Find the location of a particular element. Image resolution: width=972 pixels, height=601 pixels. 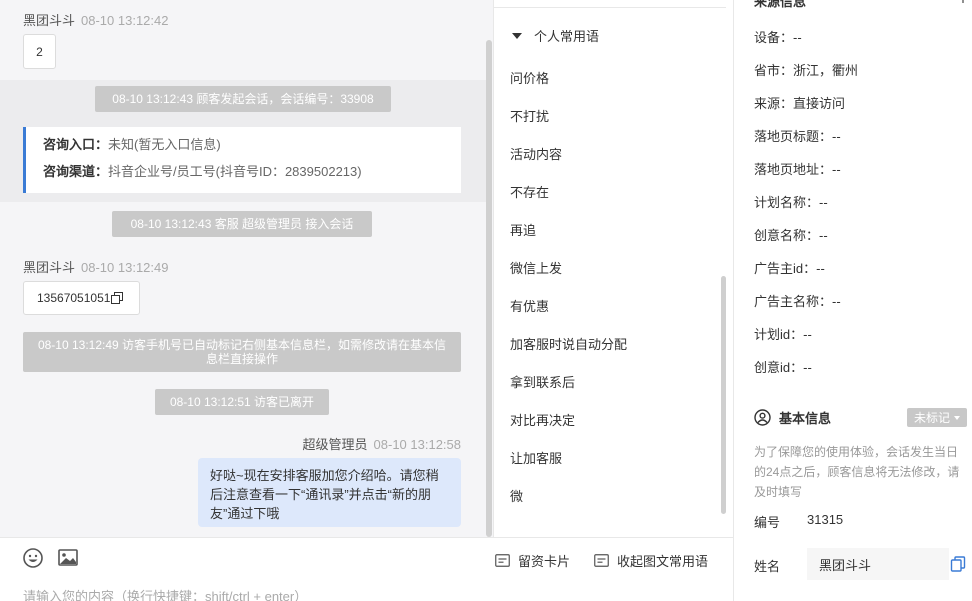

source-row-creative-name: 创意名称：-- is located at coordinates (791, 235).